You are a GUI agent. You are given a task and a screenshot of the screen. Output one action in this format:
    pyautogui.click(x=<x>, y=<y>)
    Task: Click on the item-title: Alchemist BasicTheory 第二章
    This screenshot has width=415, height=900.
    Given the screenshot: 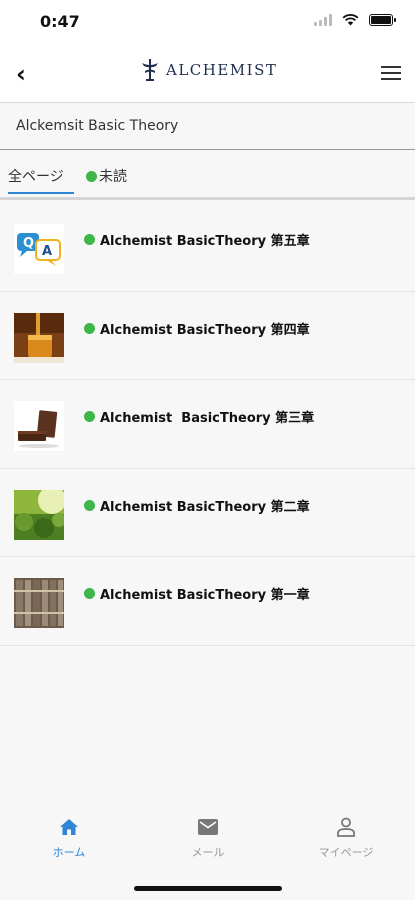 What is the action you would take?
    pyautogui.click(x=197, y=505)
    